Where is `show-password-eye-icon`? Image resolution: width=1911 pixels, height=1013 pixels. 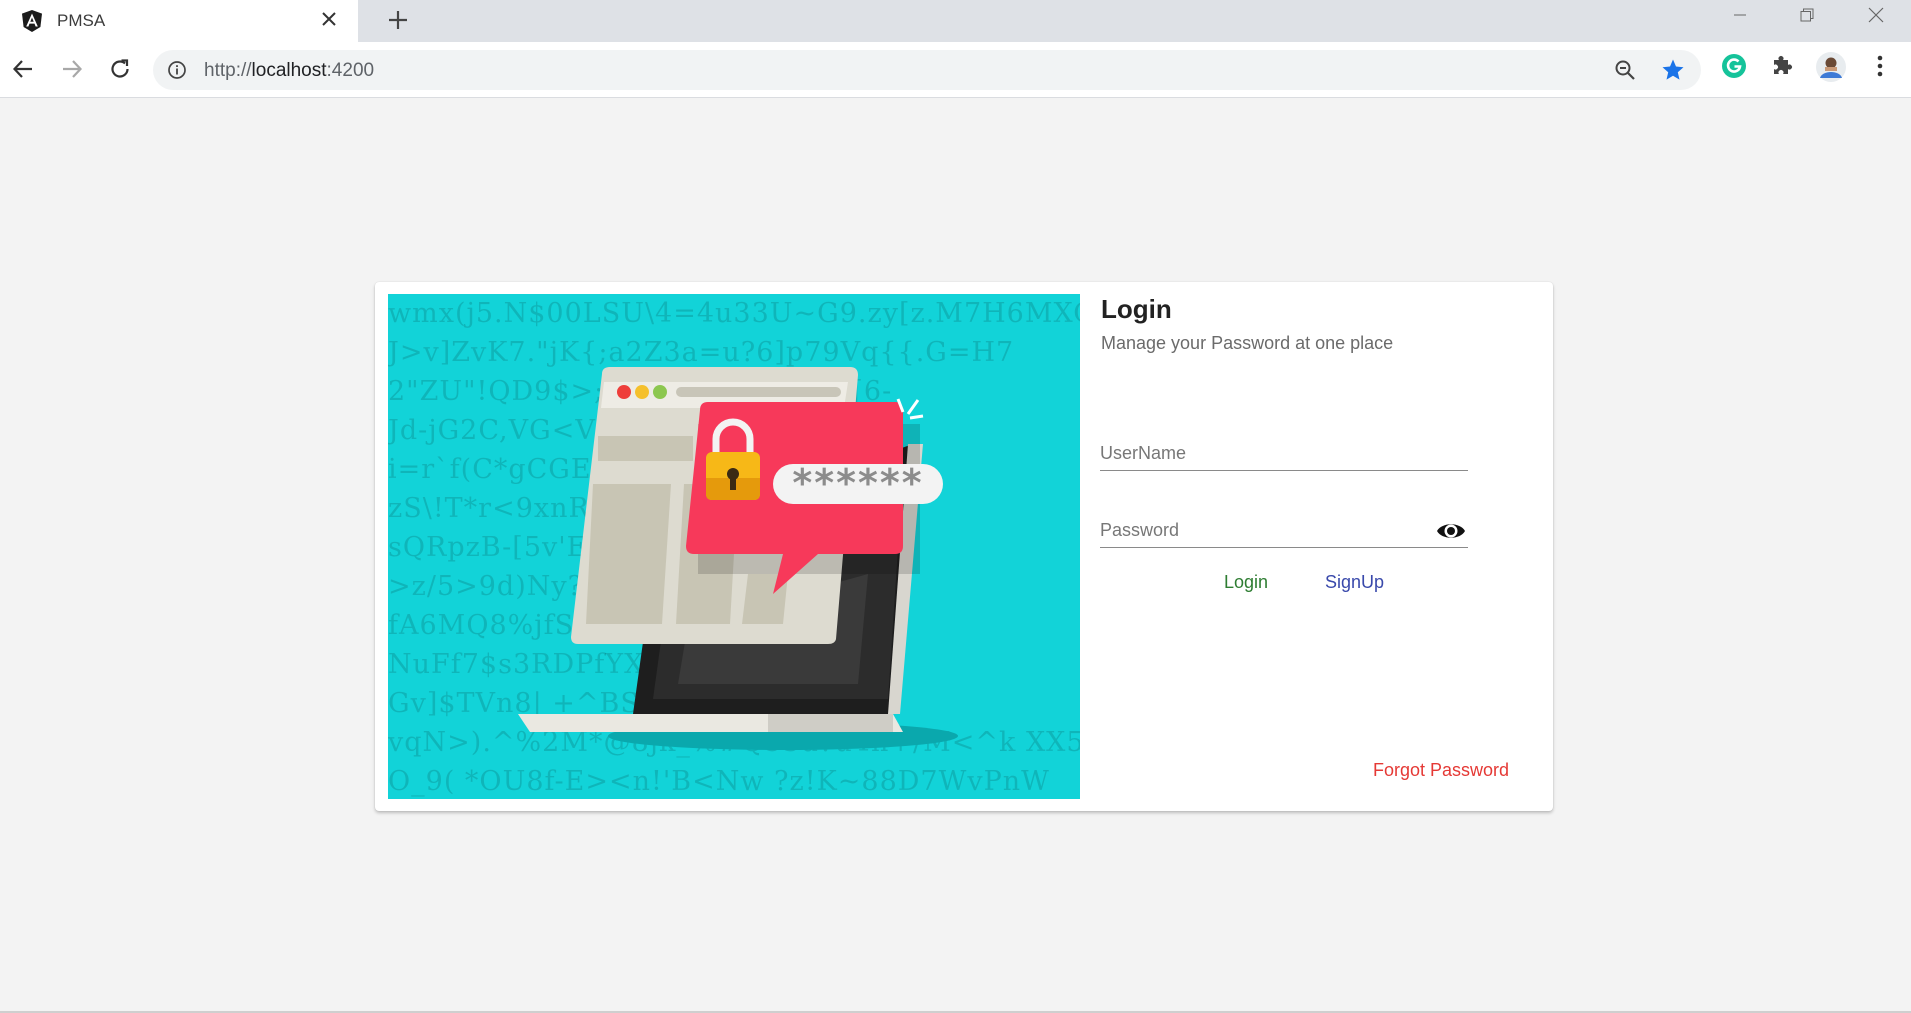
show-password-eye-icon is located at coordinates (1451, 531).